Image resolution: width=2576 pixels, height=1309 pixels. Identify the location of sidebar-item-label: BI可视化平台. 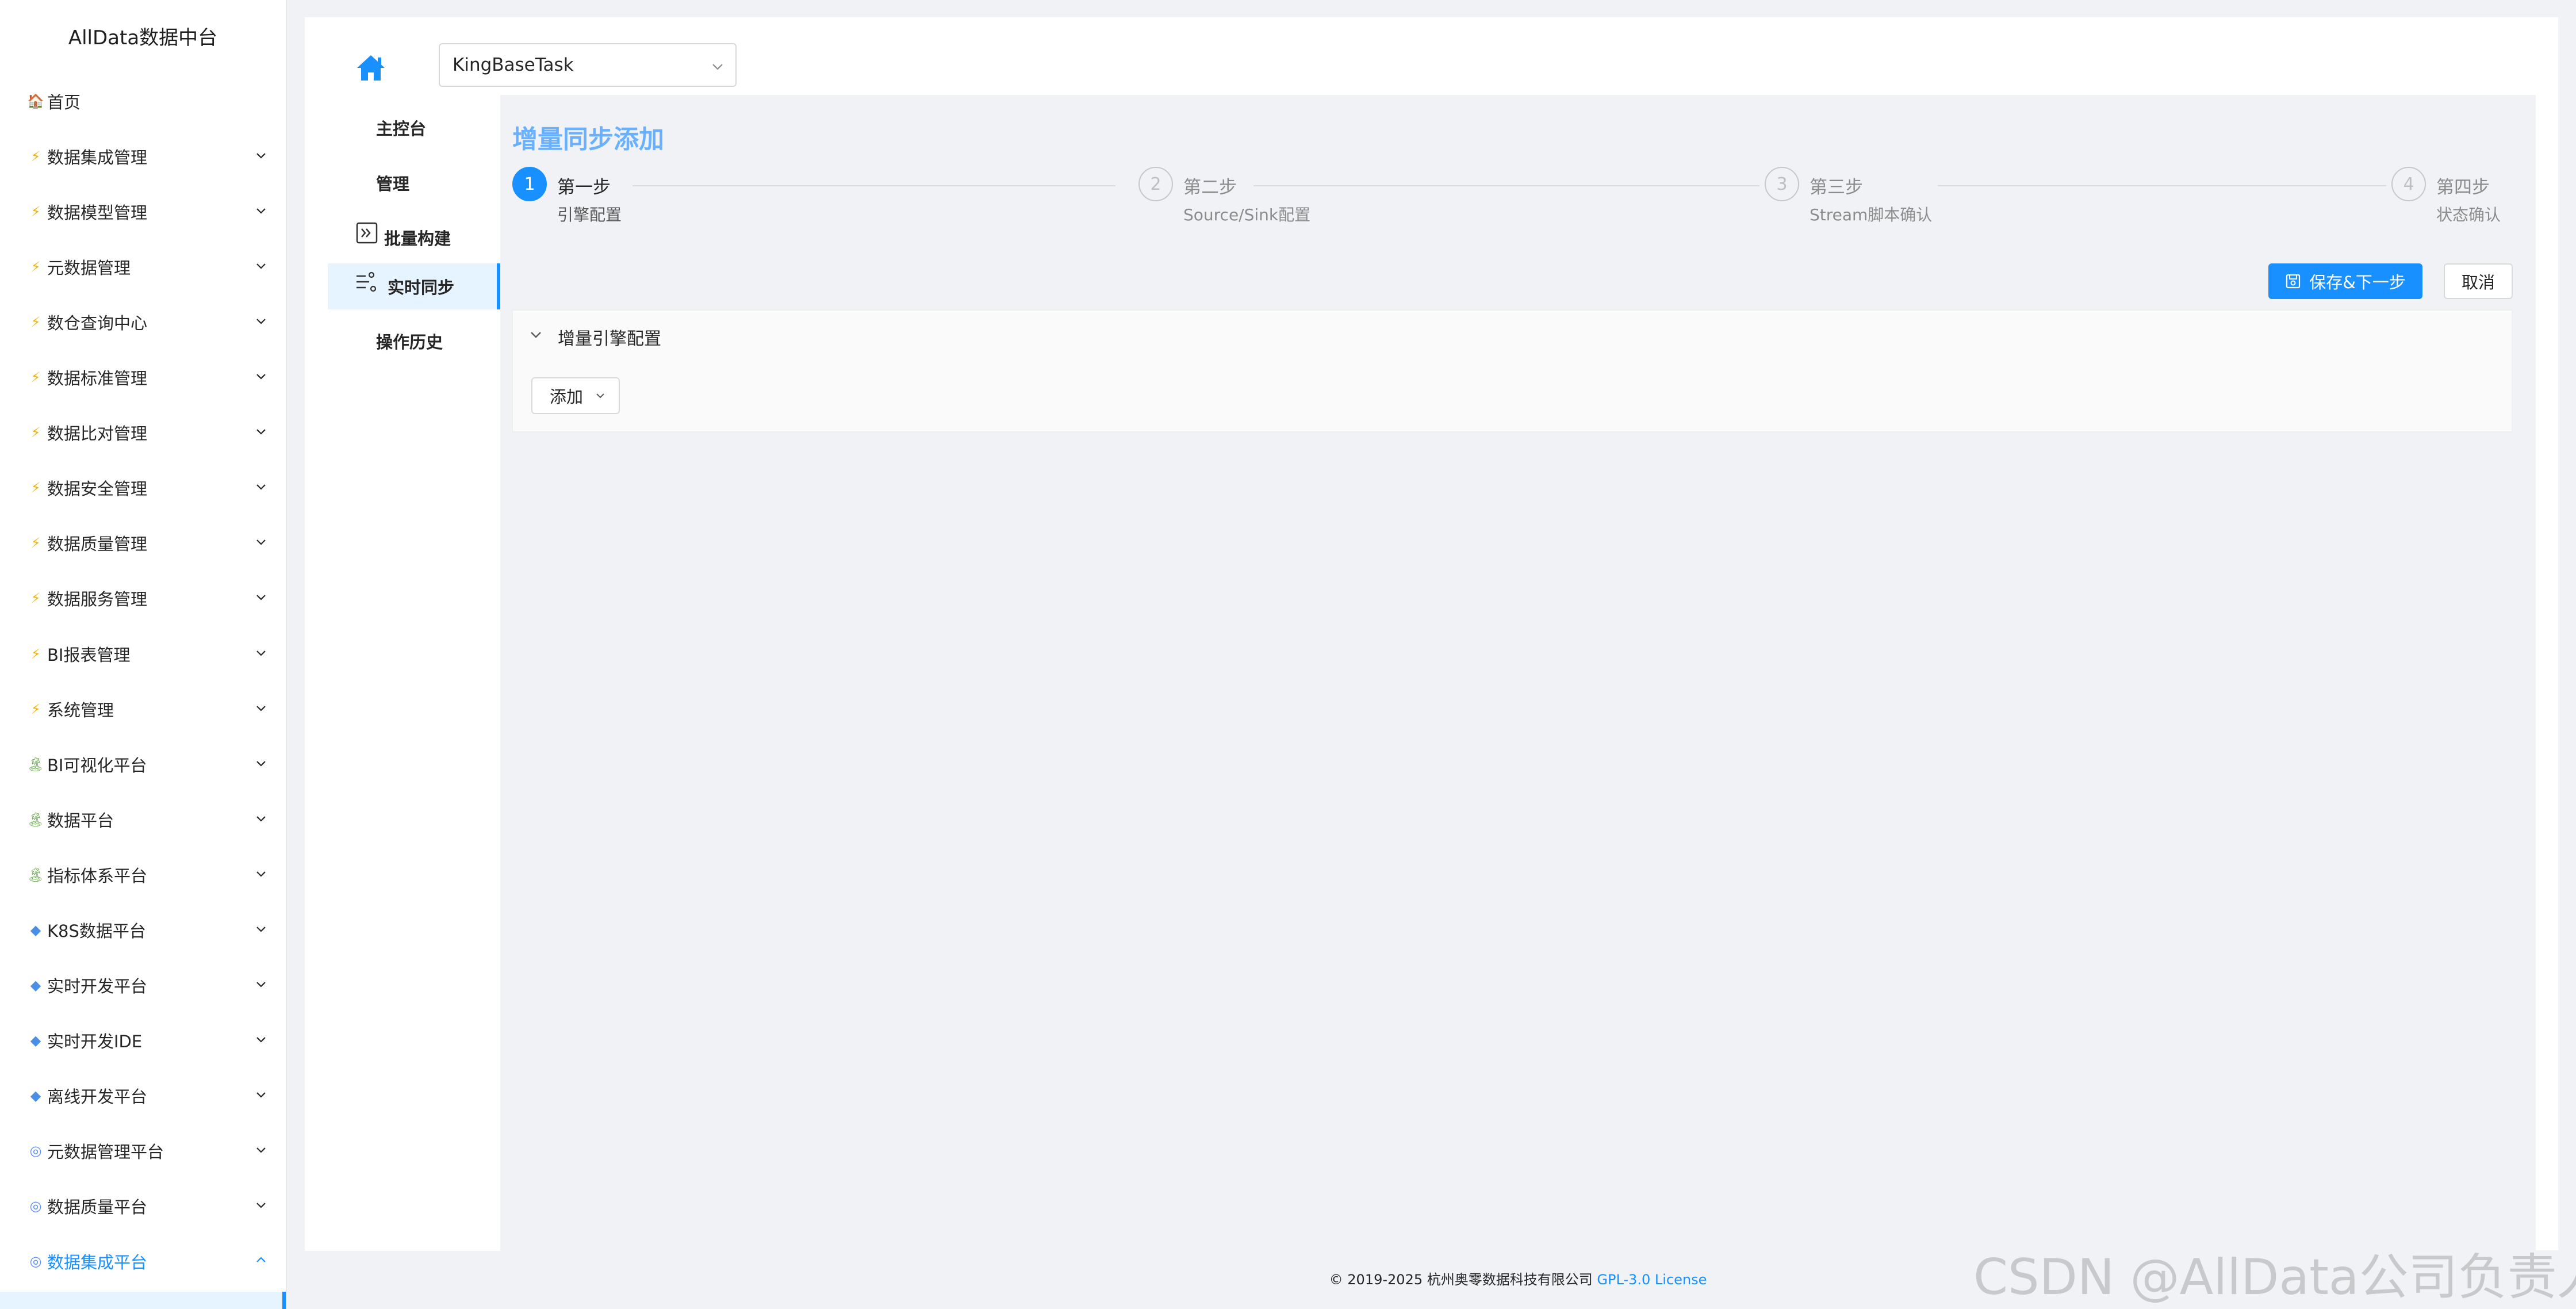
(97, 765).